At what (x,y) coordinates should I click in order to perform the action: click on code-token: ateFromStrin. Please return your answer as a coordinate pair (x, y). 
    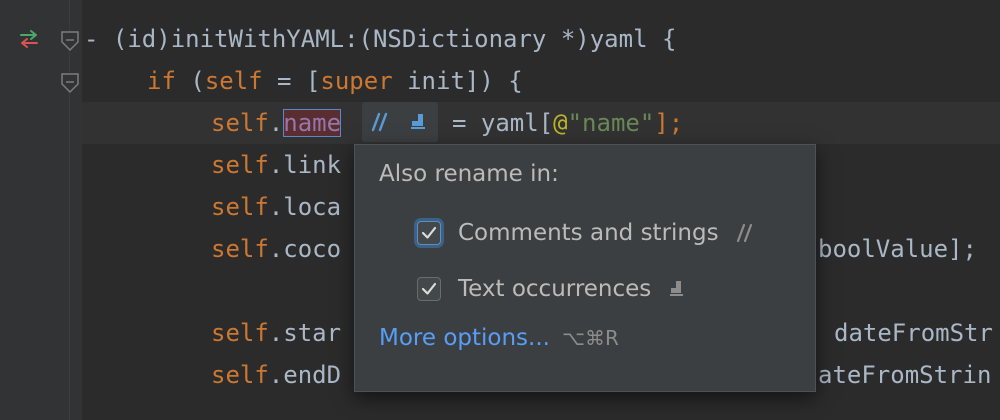
    Looking at the image, I should click on (905, 375).